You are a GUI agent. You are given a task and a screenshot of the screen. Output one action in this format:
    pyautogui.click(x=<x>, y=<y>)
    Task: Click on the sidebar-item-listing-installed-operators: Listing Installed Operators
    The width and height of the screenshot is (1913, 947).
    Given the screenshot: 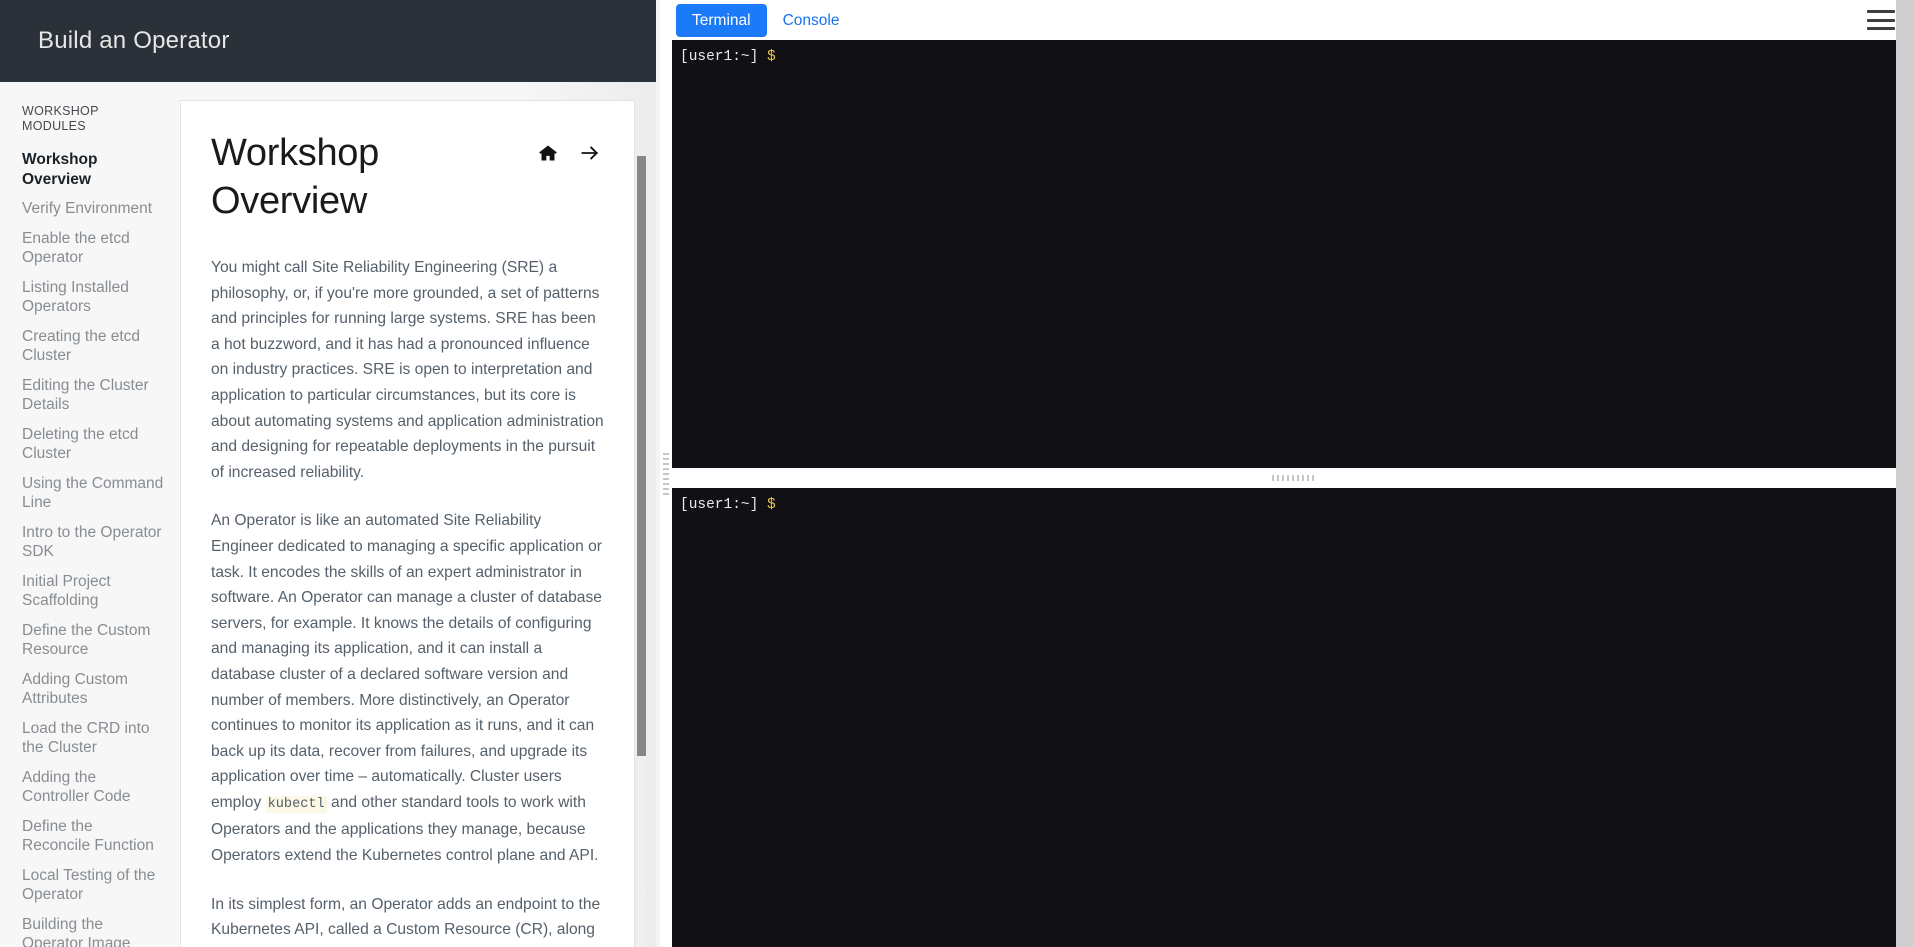 What is the action you would take?
    pyautogui.click(x=93, y=297)
    